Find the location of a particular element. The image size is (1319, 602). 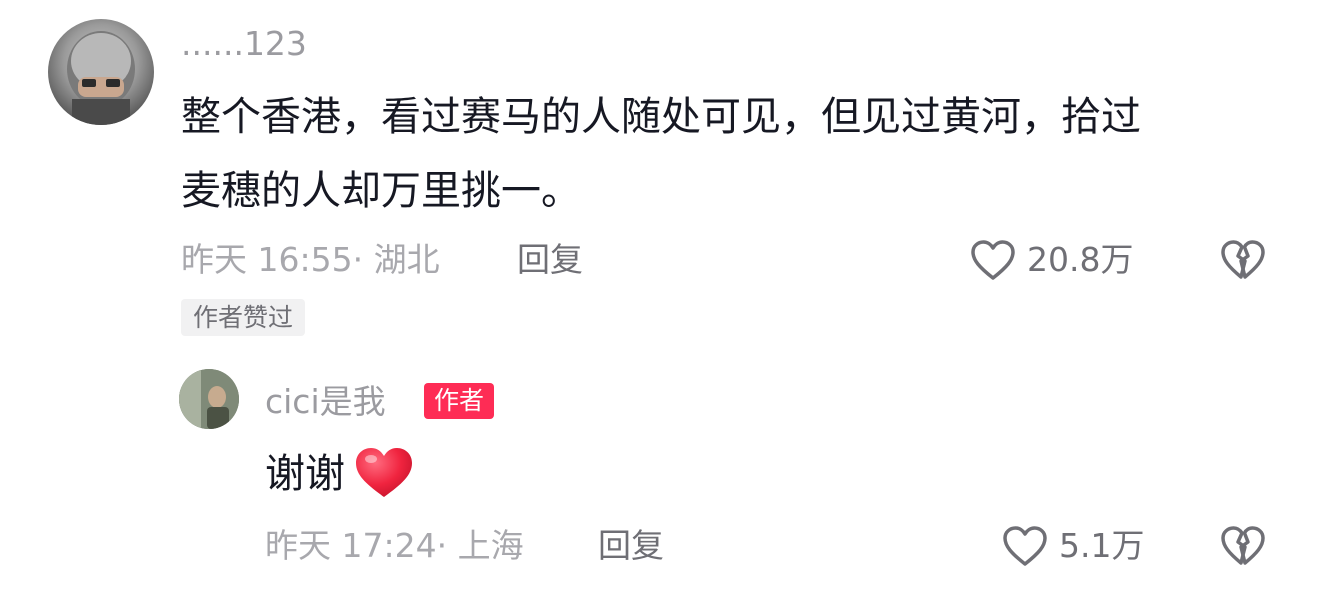

like-count: 20.8万 is located at coordinates (1080, 259).